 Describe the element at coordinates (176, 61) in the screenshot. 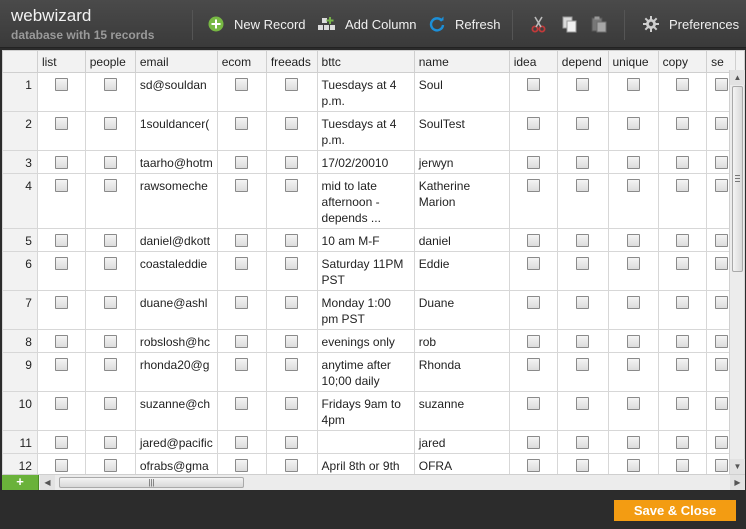

I see `column-header-email: email` at that location.